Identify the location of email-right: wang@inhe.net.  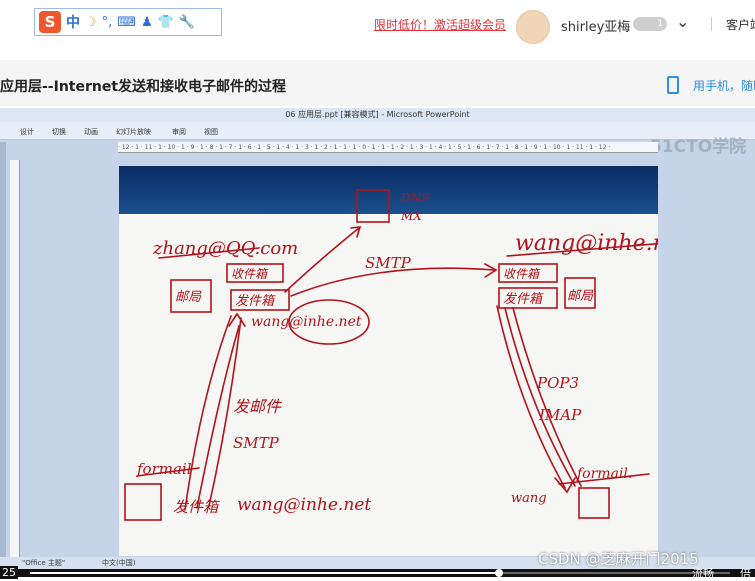
(586, 243).